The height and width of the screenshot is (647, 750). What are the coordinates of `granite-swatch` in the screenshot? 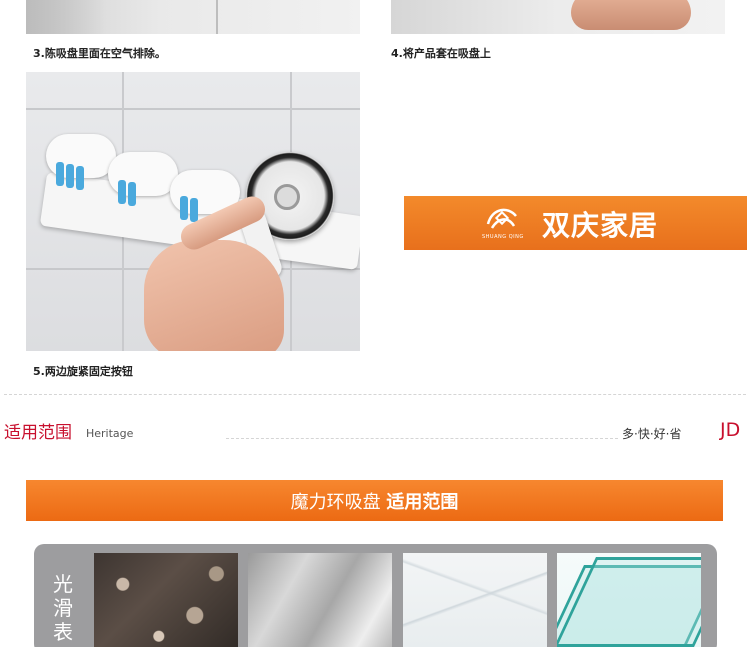 It's located at (166, 600).